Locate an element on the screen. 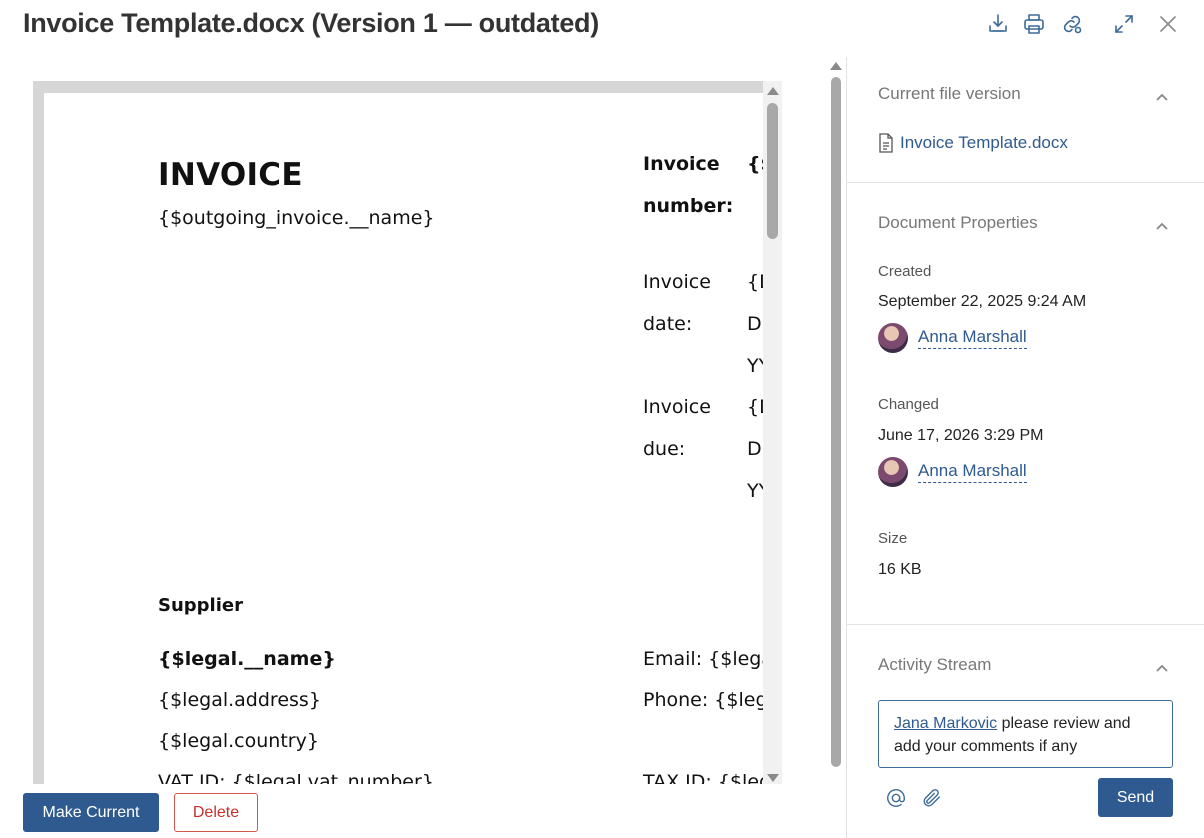  email-line: Email: {$lega is located at coordinates (703, 659).